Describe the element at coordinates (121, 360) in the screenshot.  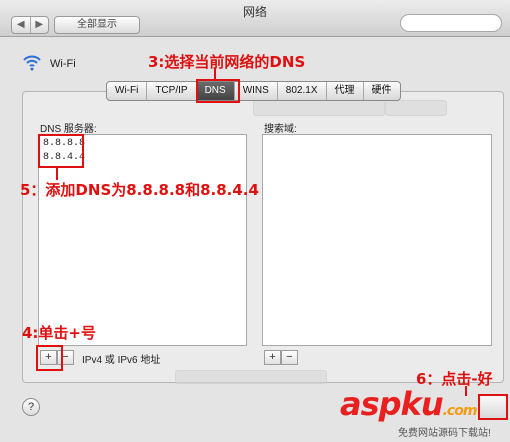
I see `ipv-address-hint: IPv4 或 IPv6 地址` at that location.